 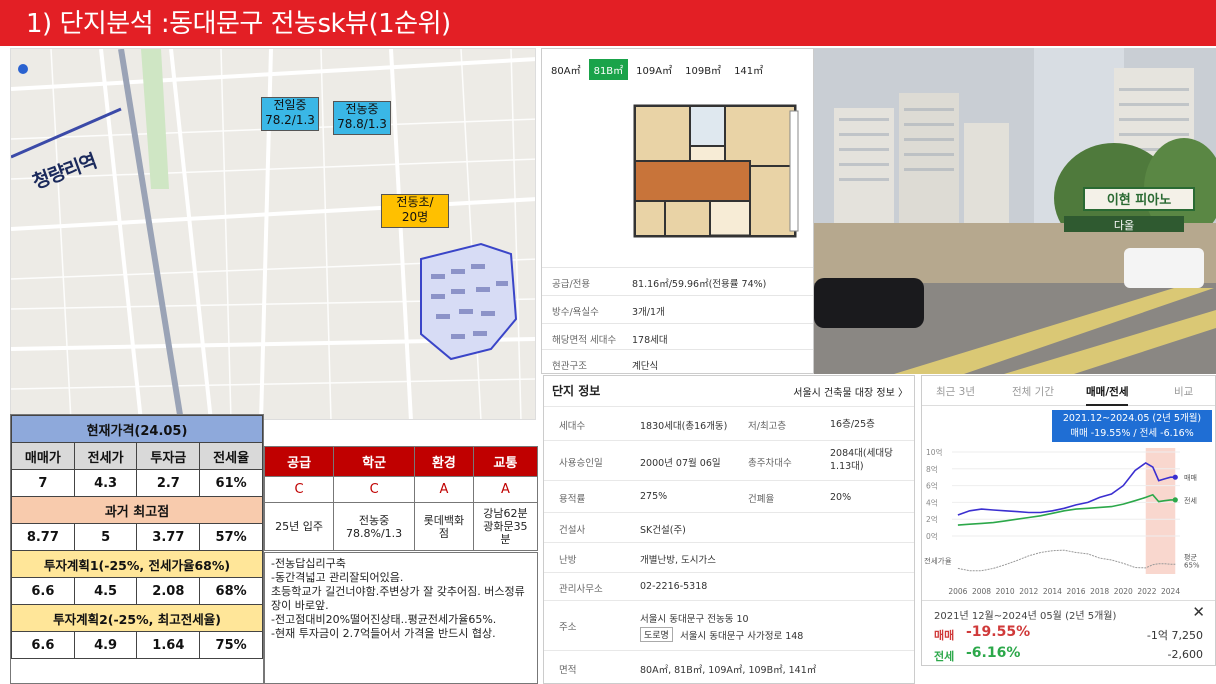 What do you see at coordinates (608, 69) in the screenshot?
I see `tab-81b: 81B㎡` at bounding box center [608, 69].